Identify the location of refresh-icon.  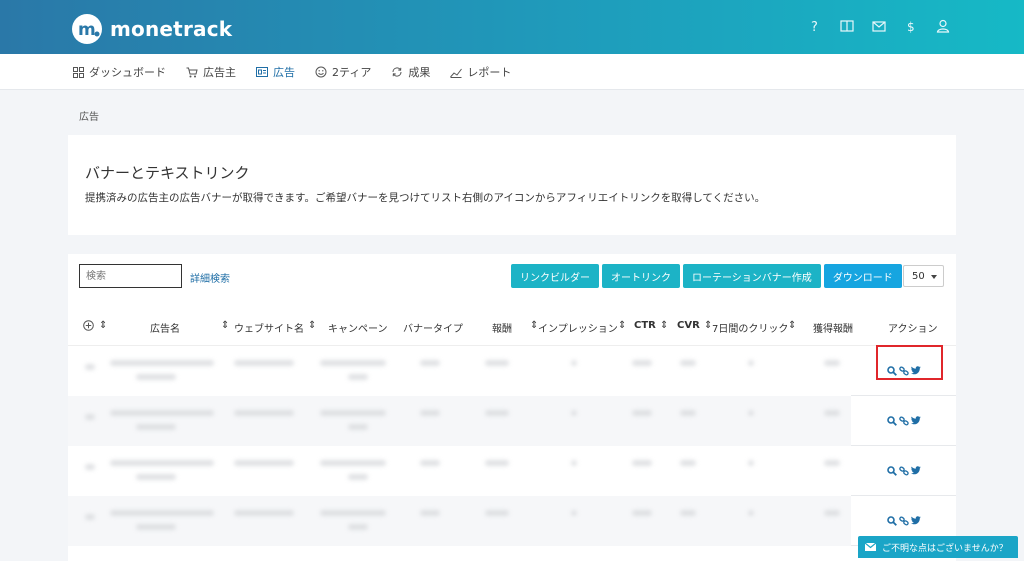
(397, 72).